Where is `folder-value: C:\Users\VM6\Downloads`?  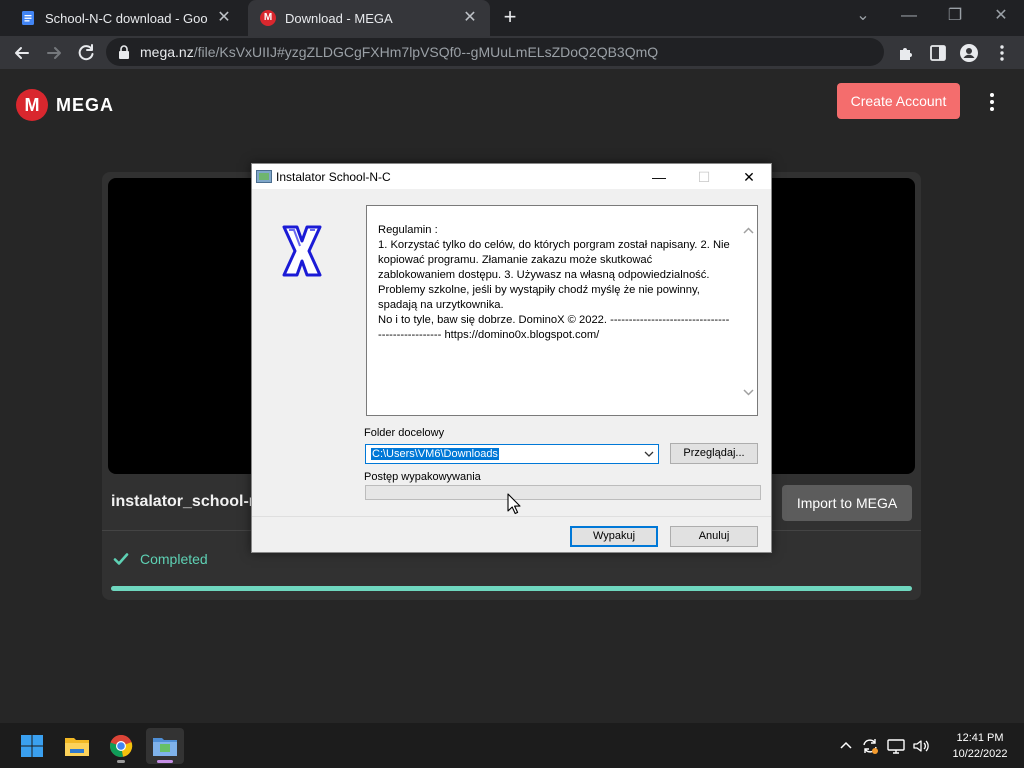 folder-value: C:\Users\VM6\Downloads is located at coordinates (435, 454).